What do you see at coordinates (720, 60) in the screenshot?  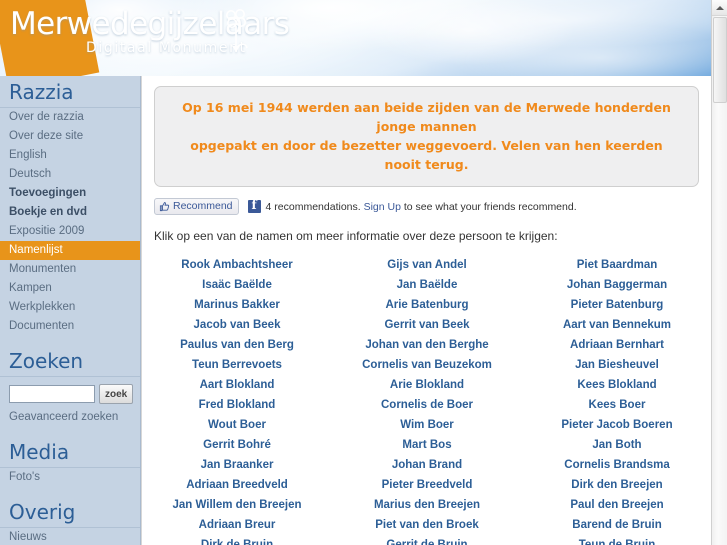 I see `scrollbar-thumb` at bounding box center [720, 60].